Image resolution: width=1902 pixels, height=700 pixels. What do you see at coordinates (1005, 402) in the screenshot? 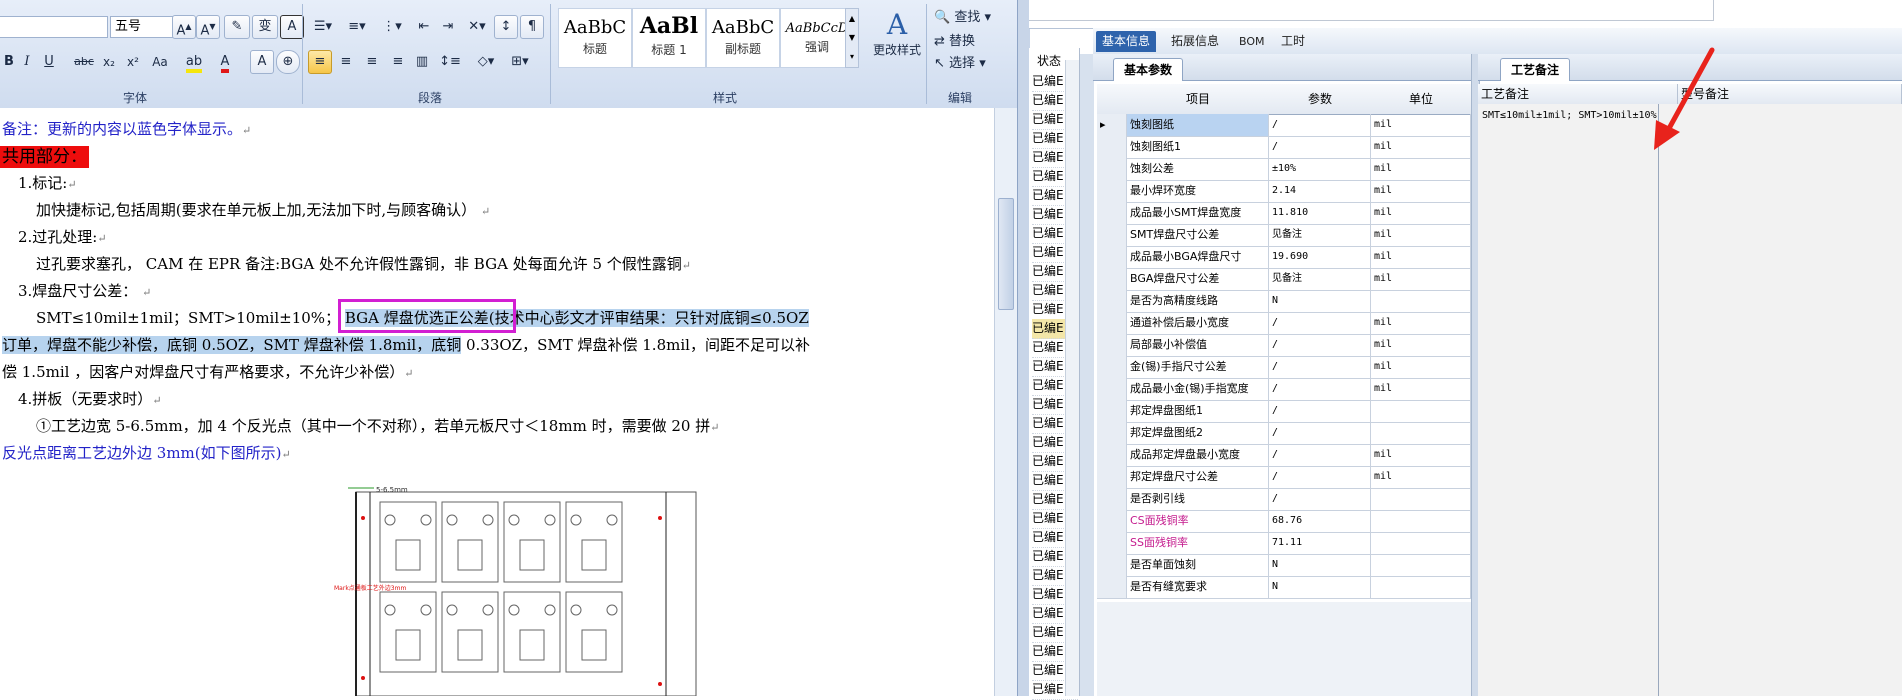
I see `document-vertical-scrollbar` at bounding box center [1005, 402].